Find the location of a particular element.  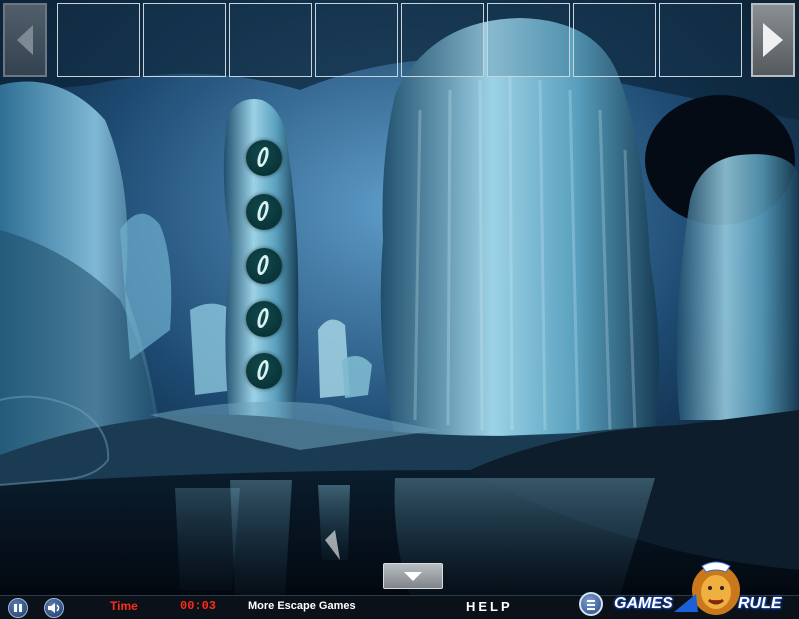

right-arrow-icon is located at coordinates (773, 40).